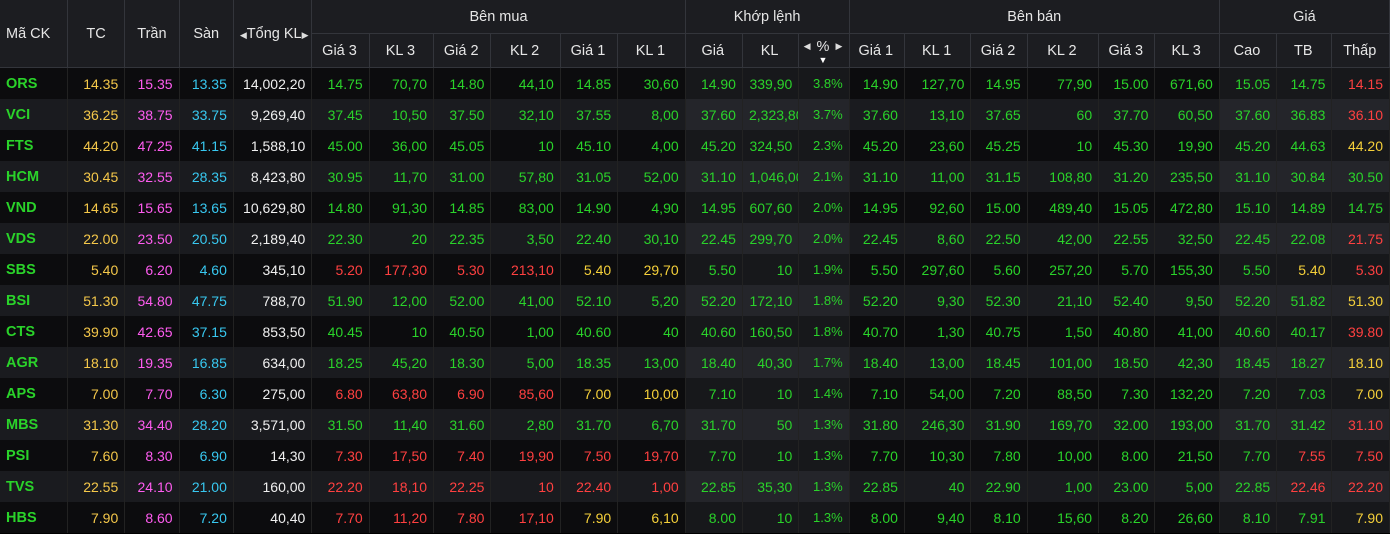 The height and width of the screenshot is (534, 1390). I want to click on floor-price: 47.75, so click(206, 300).